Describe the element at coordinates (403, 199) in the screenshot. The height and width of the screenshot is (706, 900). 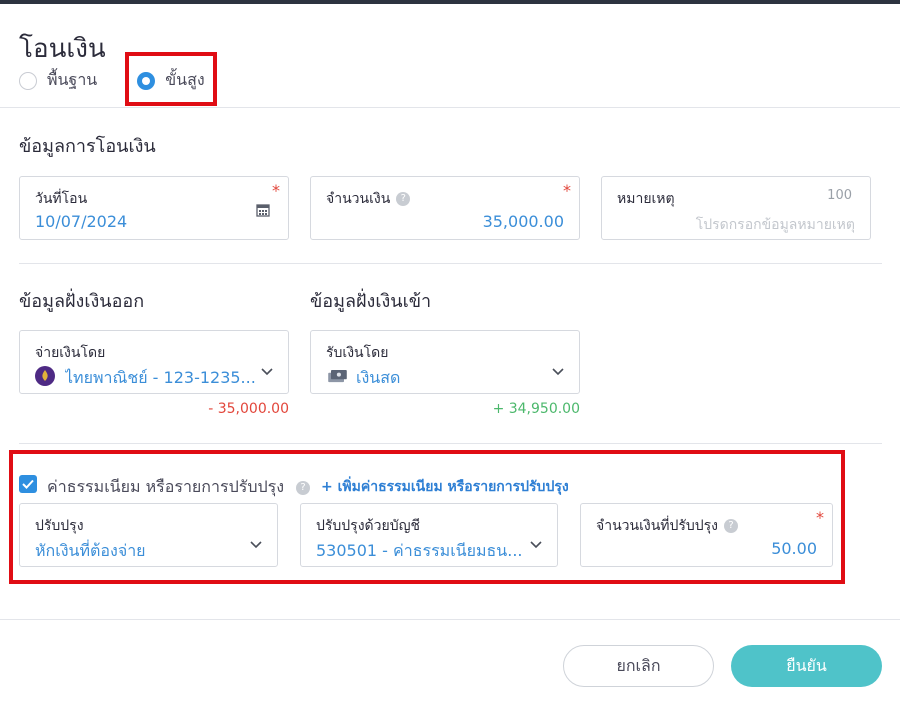
I see `help-icon: ?` at that location.